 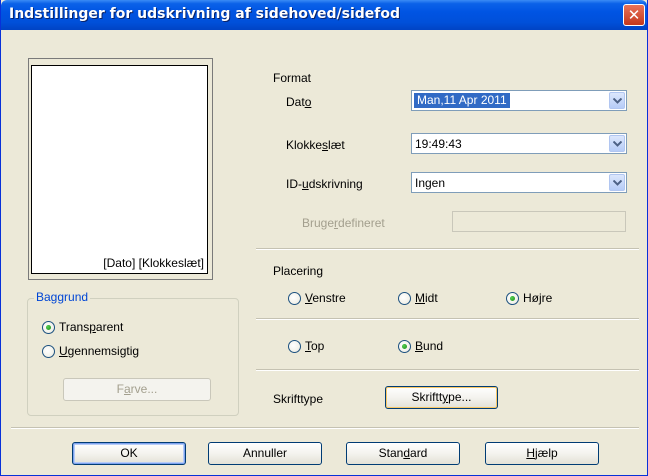 I want to click on id-print-dropdown-button, so click(x=617, y=182).